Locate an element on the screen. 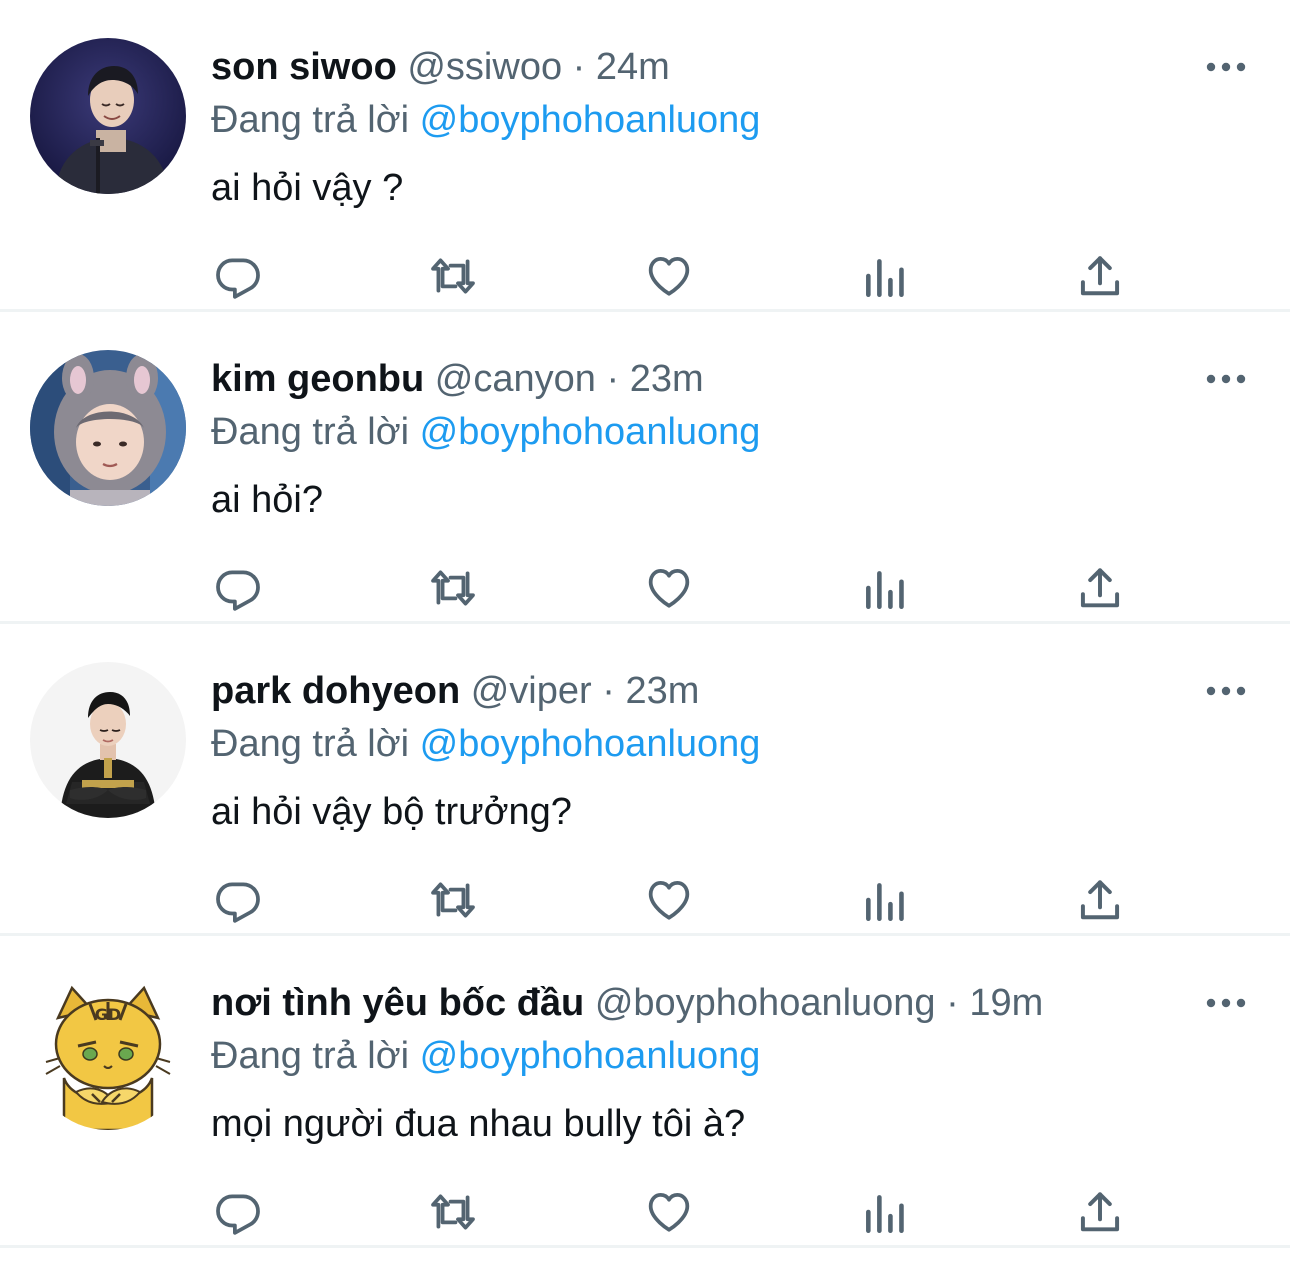  handle: @ssiwoo is located at coordinates (484, 67).